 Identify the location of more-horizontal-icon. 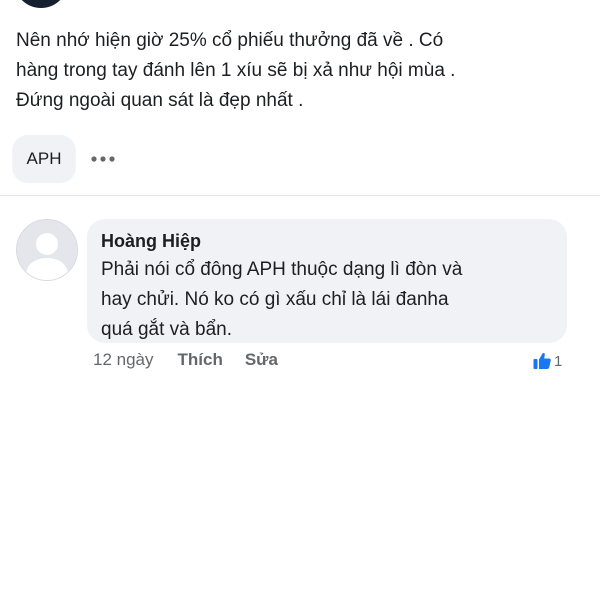
(103, 159).